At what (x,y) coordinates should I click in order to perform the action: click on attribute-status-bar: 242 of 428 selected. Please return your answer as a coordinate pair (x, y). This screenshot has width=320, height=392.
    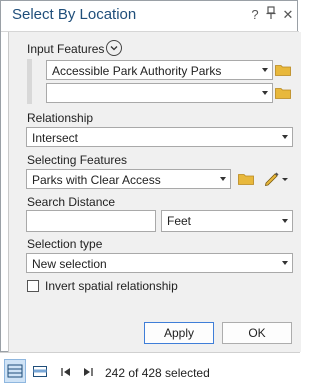
    Looking at the image, I should click on (150, 372).